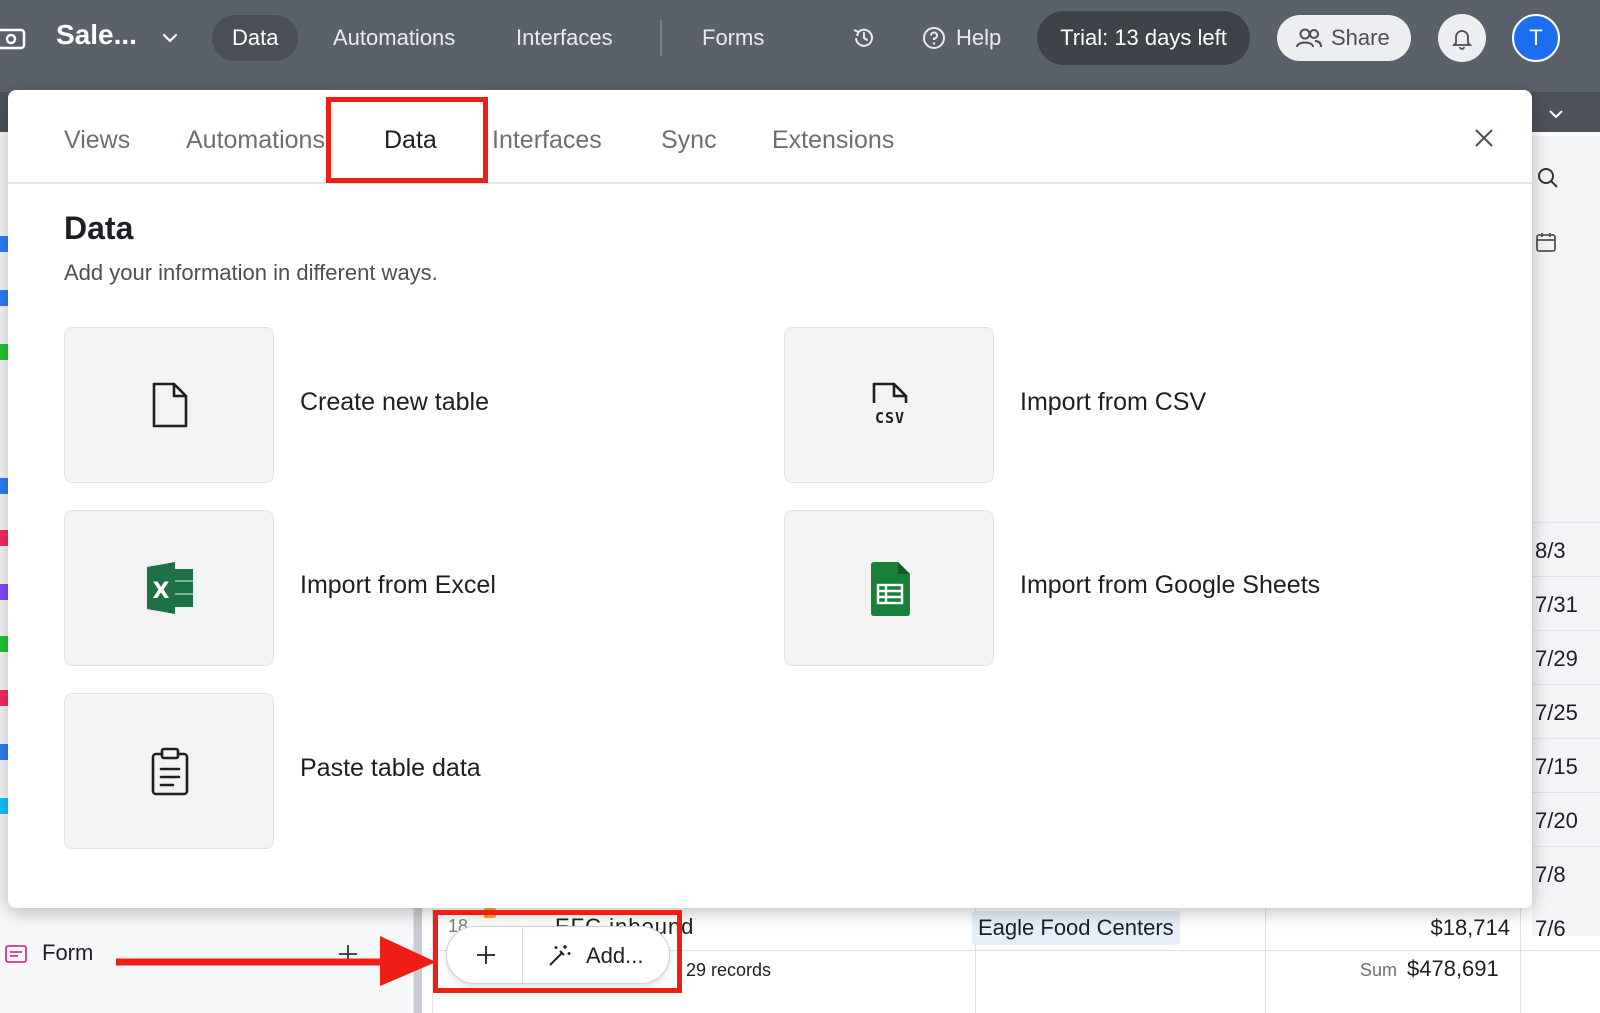  What do you see at coordinates (1484, 138) in the screenshot?
I see `close-icon` at bounding box center [1484, 138].